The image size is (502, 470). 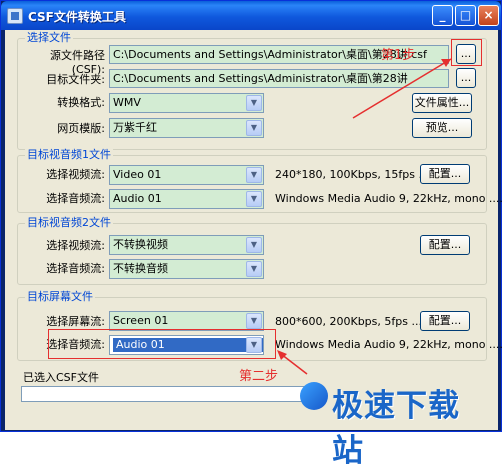 What do you see at coordinates (465, 15) in the screenshot?
I see `maximize-button: □` at bounding box center [465, 15].